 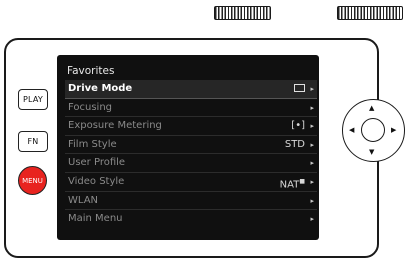 What do you see at coordinates (191, 163) in the screenshot?
I see `menu-item-user-profile: User Profile ▸` at bounding box center [191, 163].